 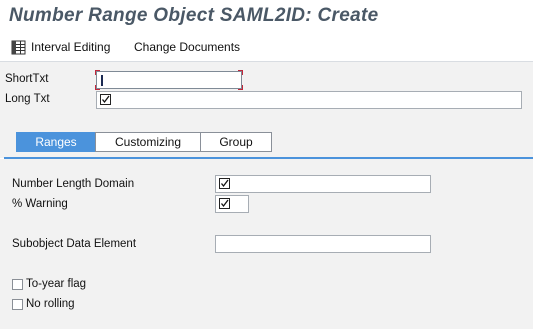 I want to click on number-length-domain-label: Number Length Domain, so click(x=73, y=184).